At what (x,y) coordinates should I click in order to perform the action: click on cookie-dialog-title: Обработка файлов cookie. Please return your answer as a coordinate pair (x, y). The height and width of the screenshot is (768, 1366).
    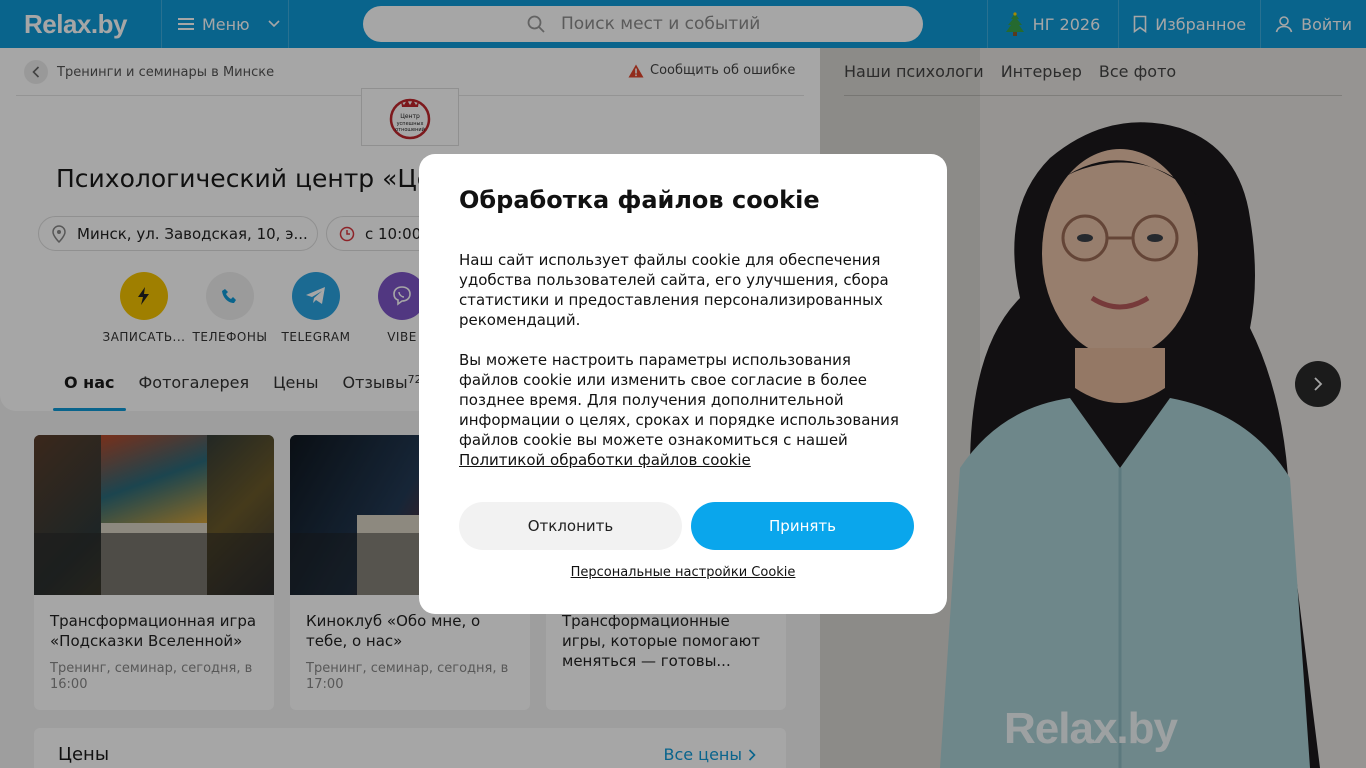
    Looking at the image, I should click on (639, 200).